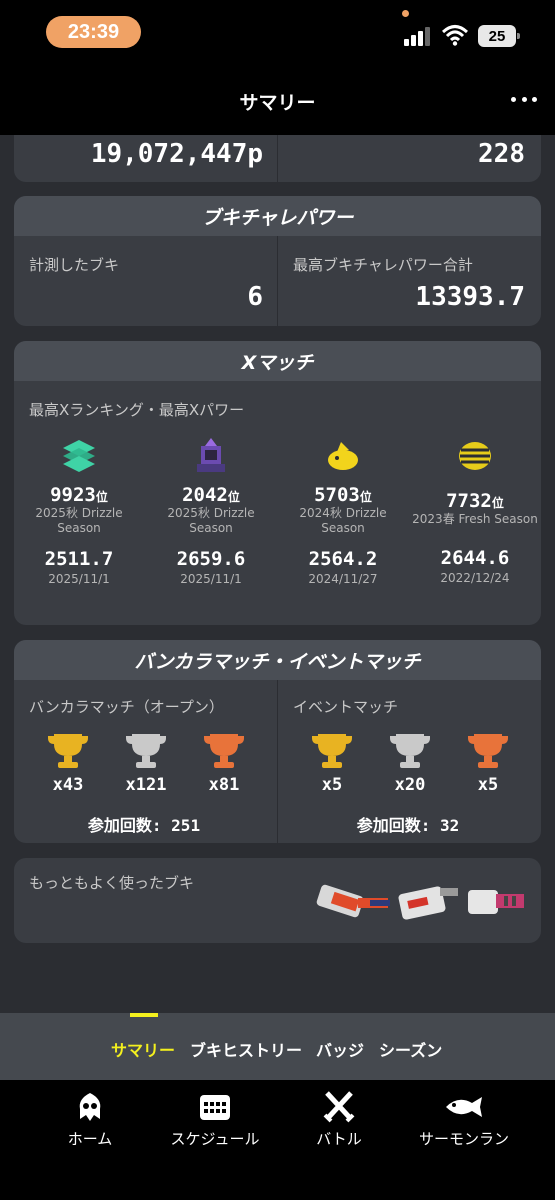  I want to click on bronze-count: x81, so click(224, 785).